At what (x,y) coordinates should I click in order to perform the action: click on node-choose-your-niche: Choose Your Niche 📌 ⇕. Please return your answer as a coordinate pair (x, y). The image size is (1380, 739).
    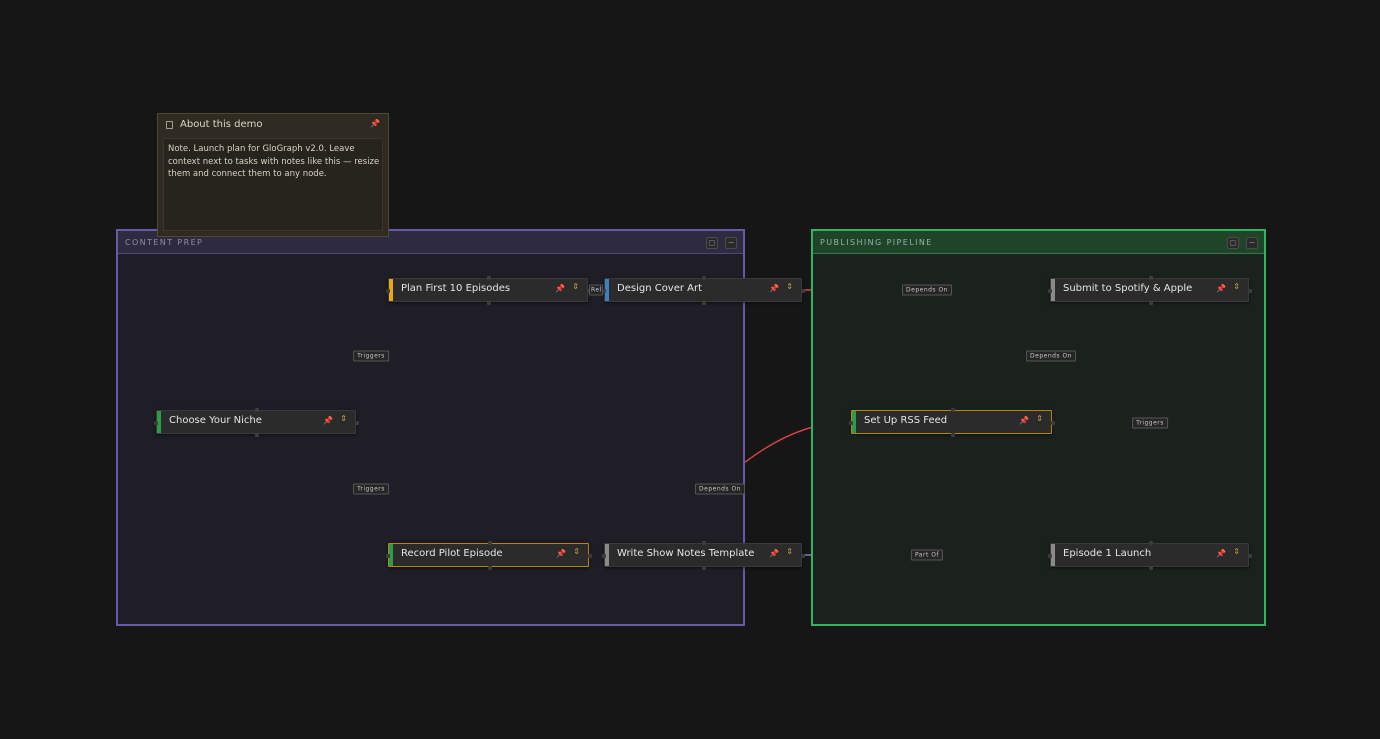
    Looking at the image, I should click on (256, 422).